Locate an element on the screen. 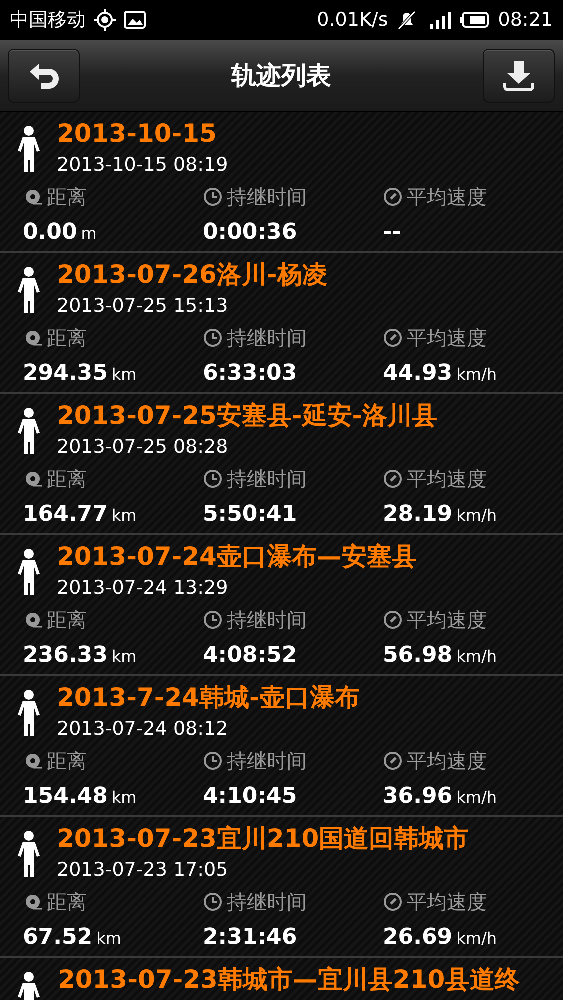 Image resolution: width=563 pixels, height=1000 pixels. download-button is located at coordinates (519, 75).